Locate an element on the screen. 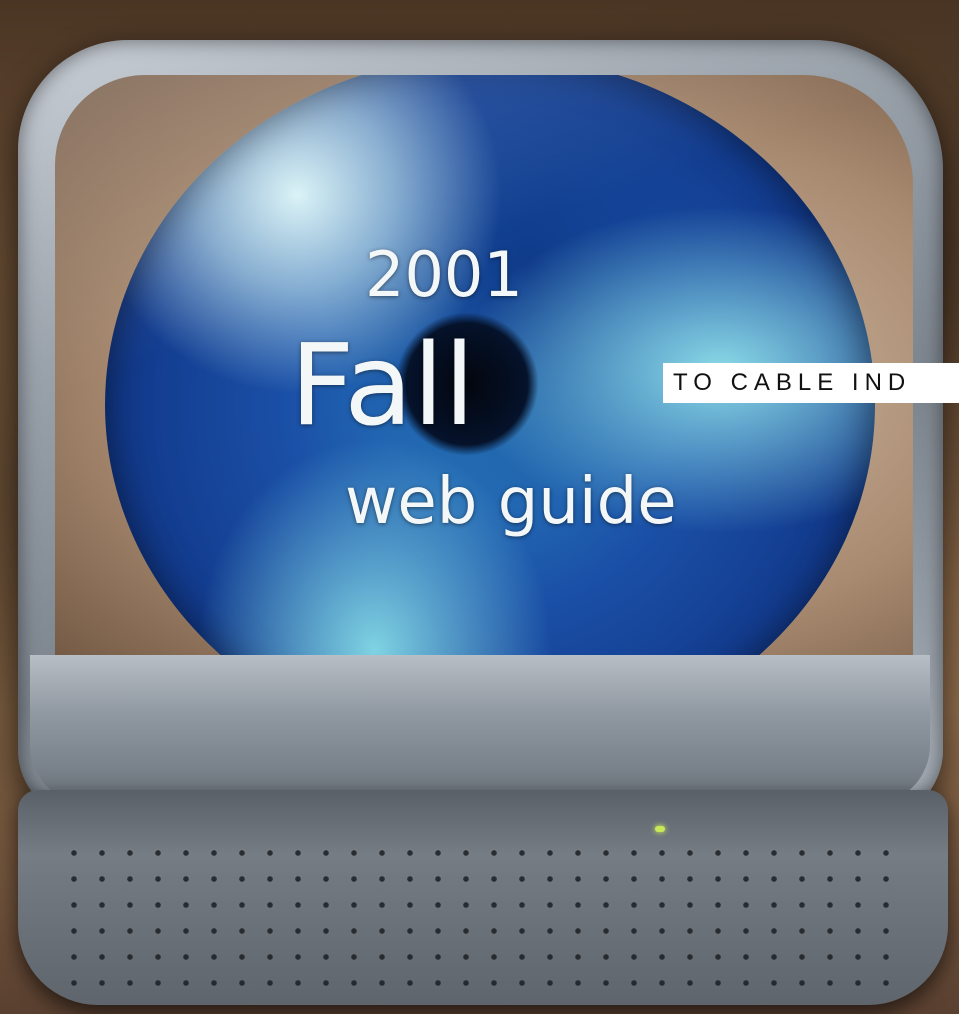 Image resolution: width=959 pixels, height=1014 pixels. tv-lower-bezel is located at coordinates (480, 730).